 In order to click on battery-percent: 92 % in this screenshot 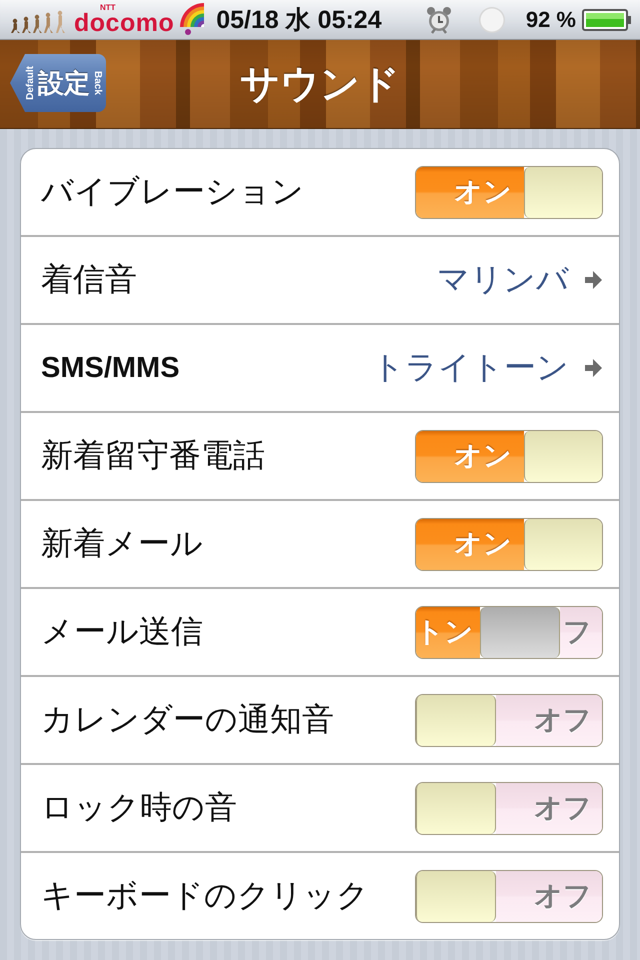, I will do `click(551, 19)`.